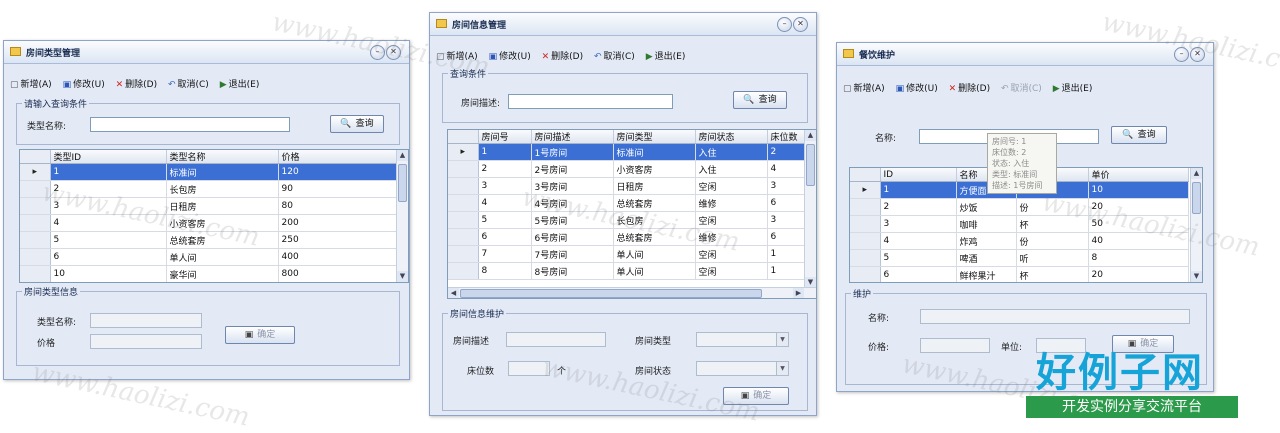 This screenshot has width=1280, height=433. What do you see at coordinates (1073, 87) in the screenshot?
I see `exit-button: ▶ 退出(E)` at bounding box center [1073, 87].